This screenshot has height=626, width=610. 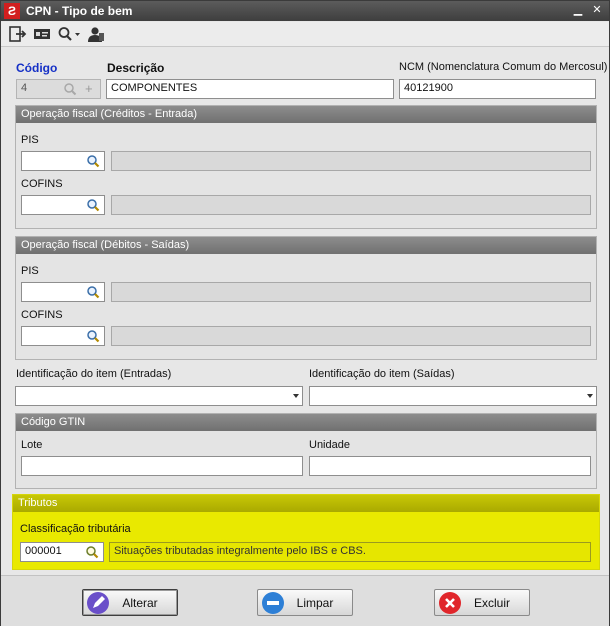 I want to click on saida-group-title: Operação fiscal (Débitos - Saídas), so click(x=306, y=245).